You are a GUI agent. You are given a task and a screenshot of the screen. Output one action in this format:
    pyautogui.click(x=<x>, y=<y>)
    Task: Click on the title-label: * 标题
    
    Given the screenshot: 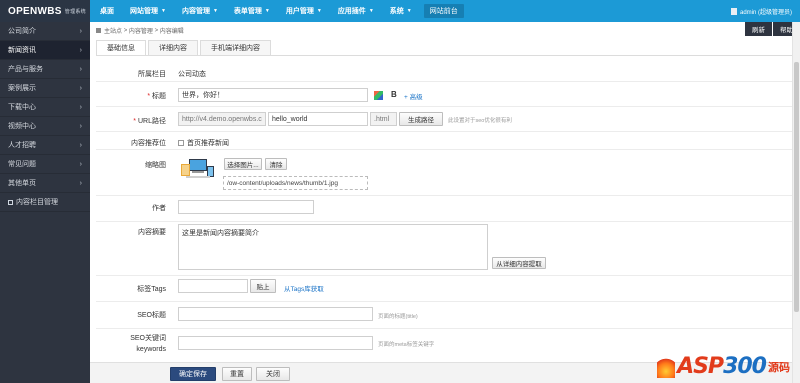 What is the action you would take?
    pyautogui.click(x=126, y=96)
    